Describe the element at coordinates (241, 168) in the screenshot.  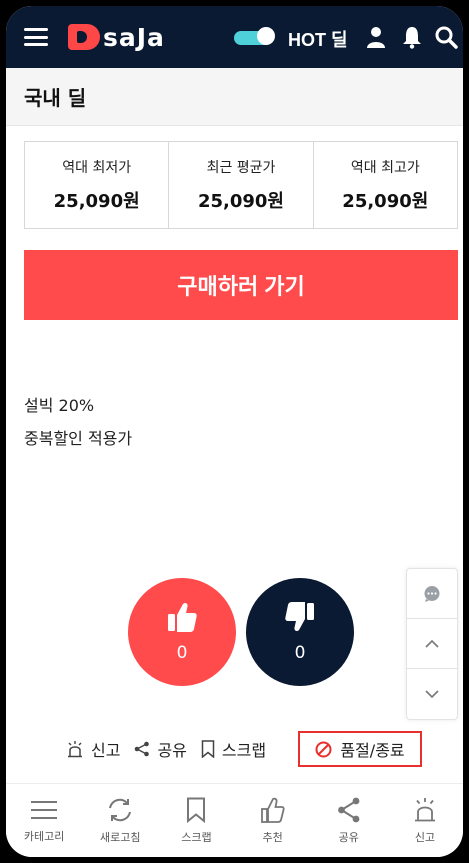
I see `price-label: 최근 평균가` at that location.